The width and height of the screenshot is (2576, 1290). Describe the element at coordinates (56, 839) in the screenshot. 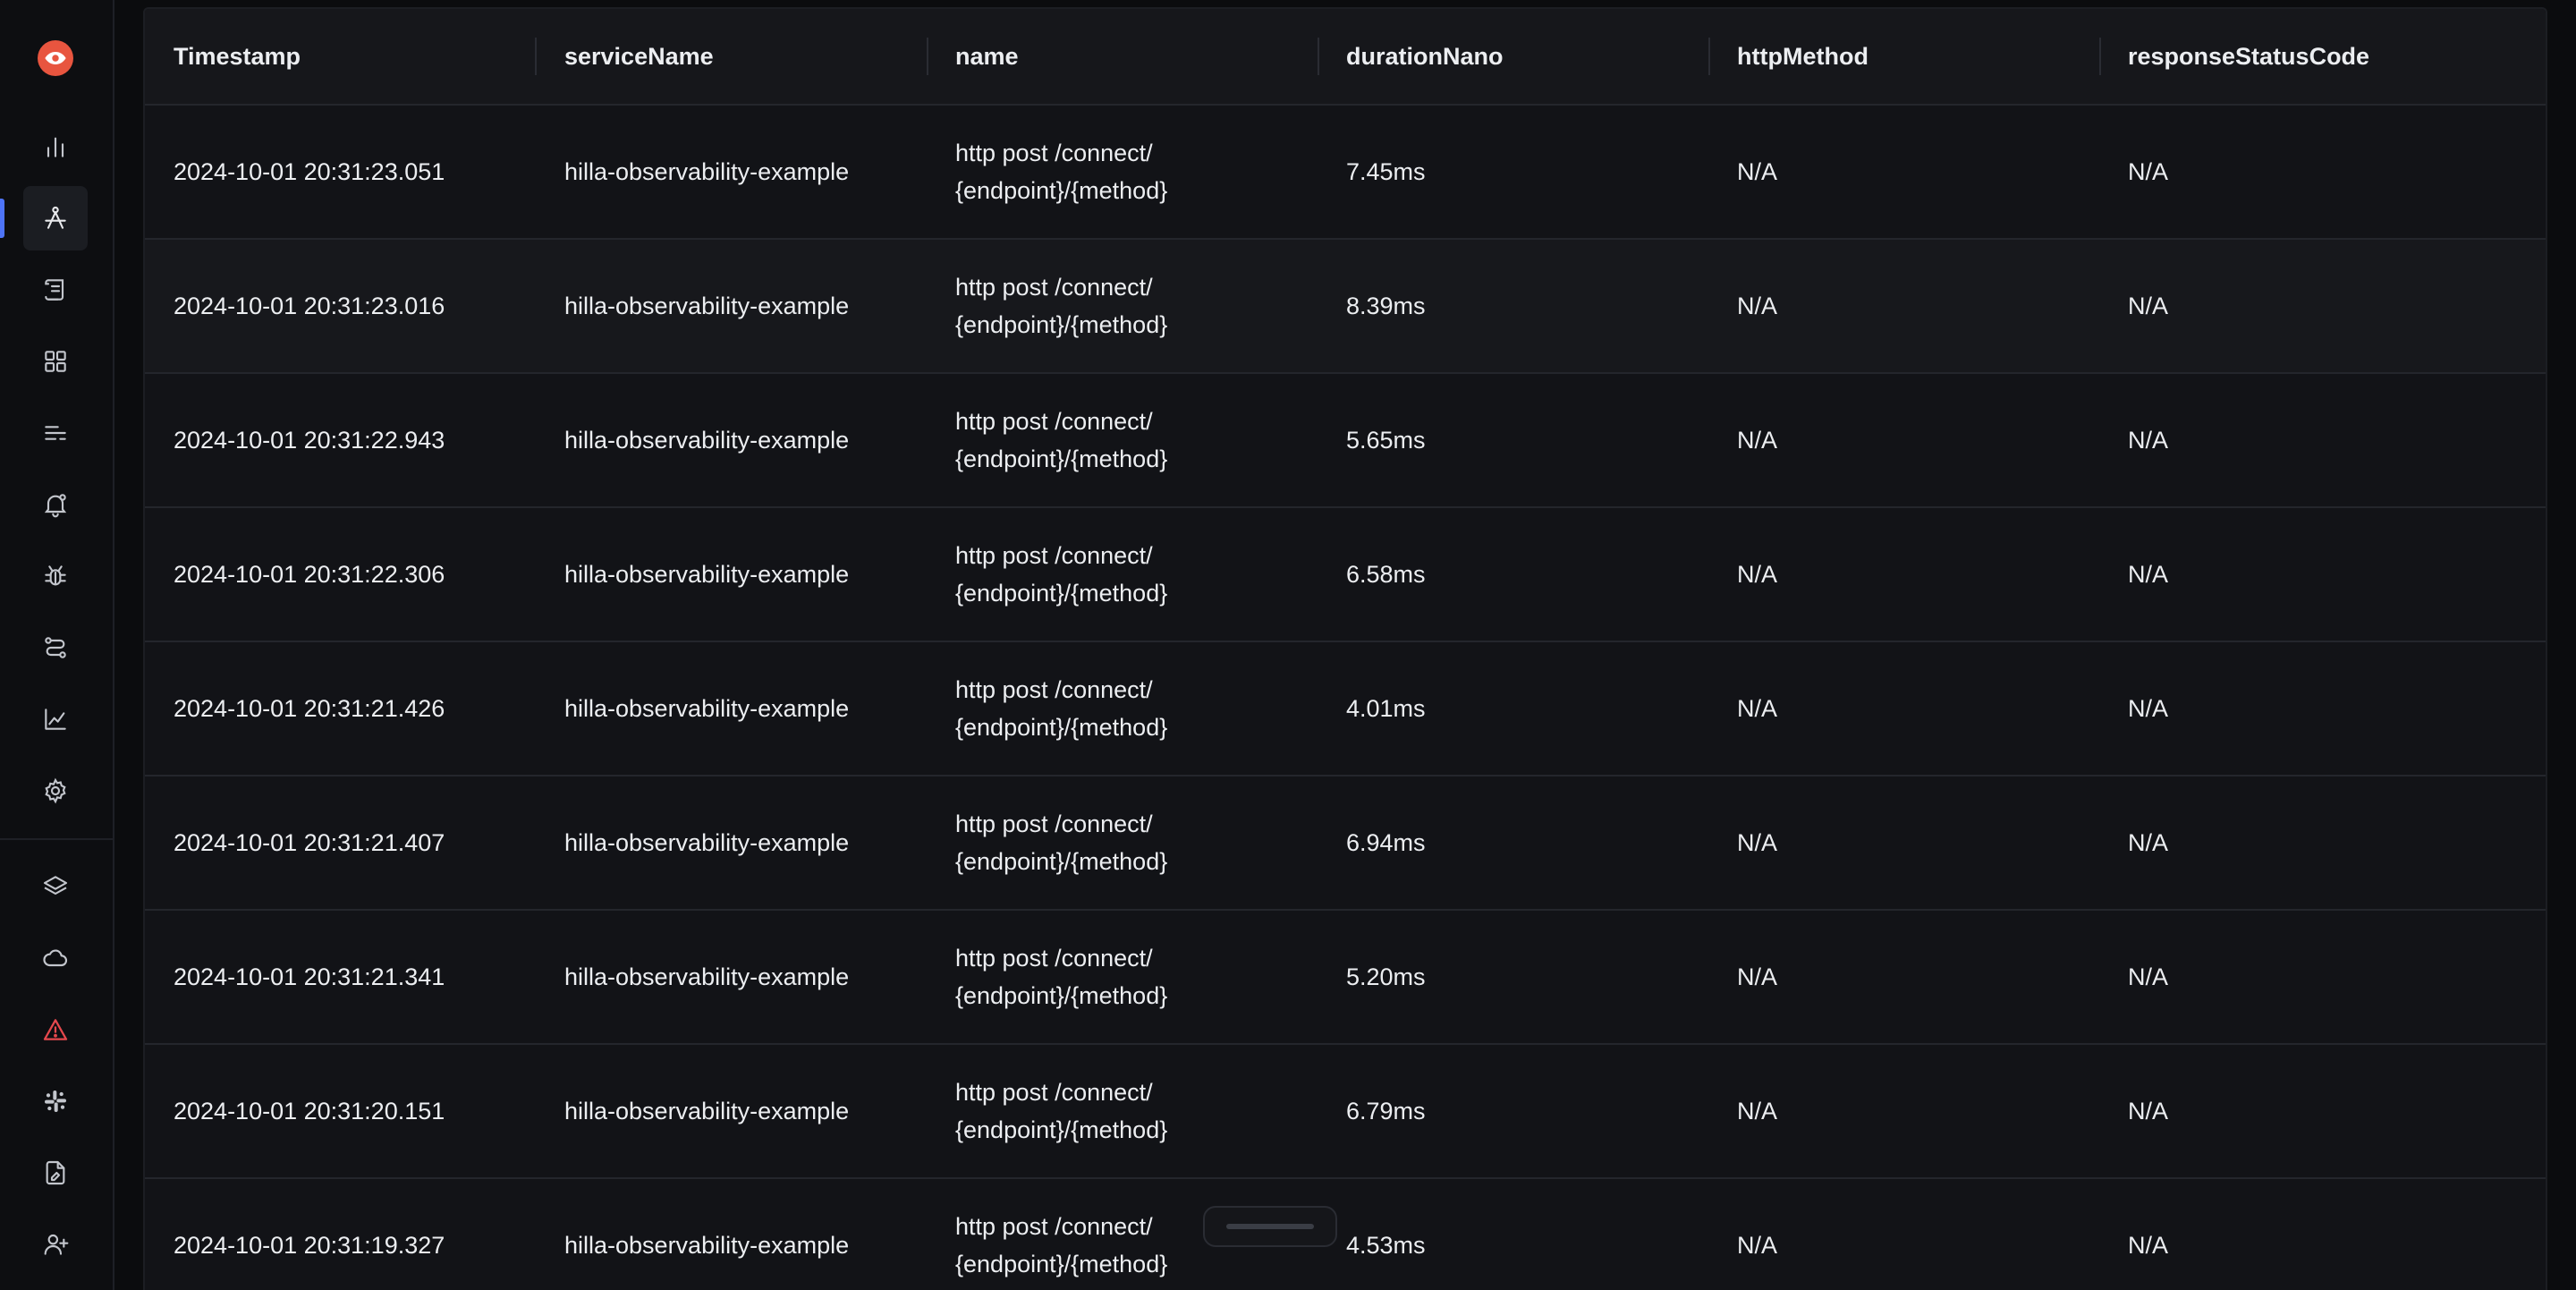

I see `sidebar-divider` at that location.